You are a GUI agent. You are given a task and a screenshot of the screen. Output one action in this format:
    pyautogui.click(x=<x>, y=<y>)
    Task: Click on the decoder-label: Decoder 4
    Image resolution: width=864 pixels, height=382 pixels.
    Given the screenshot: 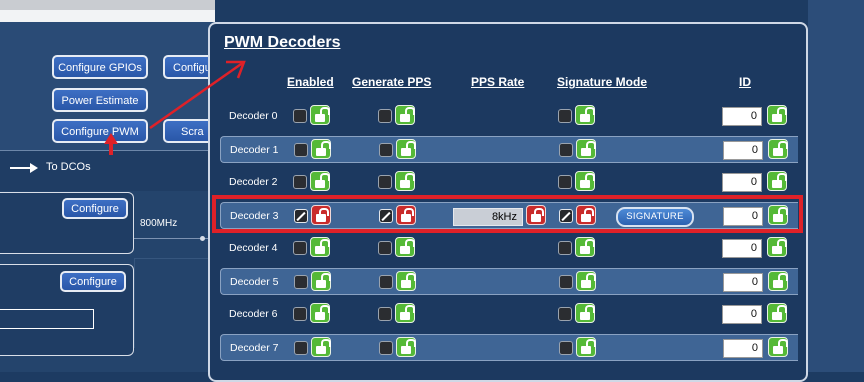 What is the action you would take?
    pyautogui.click(x=253, y=248)
    